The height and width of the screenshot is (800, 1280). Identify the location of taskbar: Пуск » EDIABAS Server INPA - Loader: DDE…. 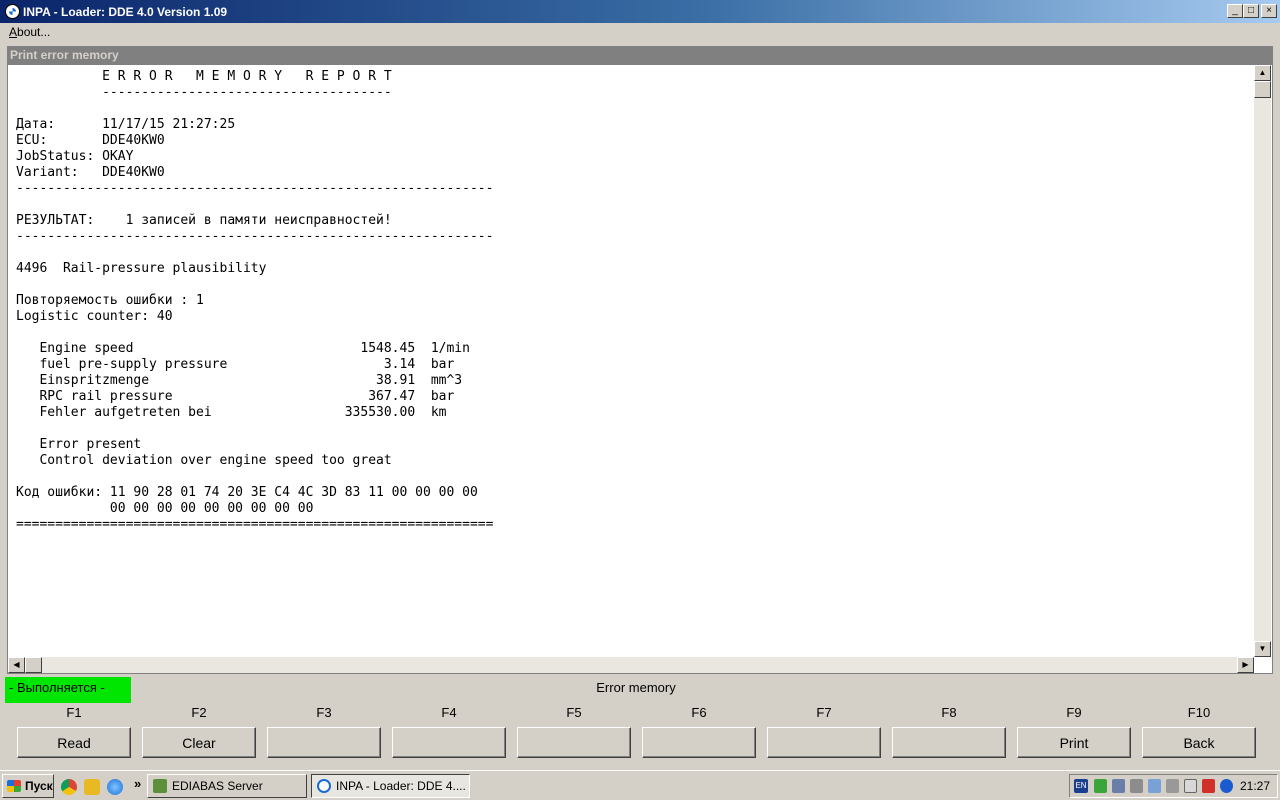
(640, 785).